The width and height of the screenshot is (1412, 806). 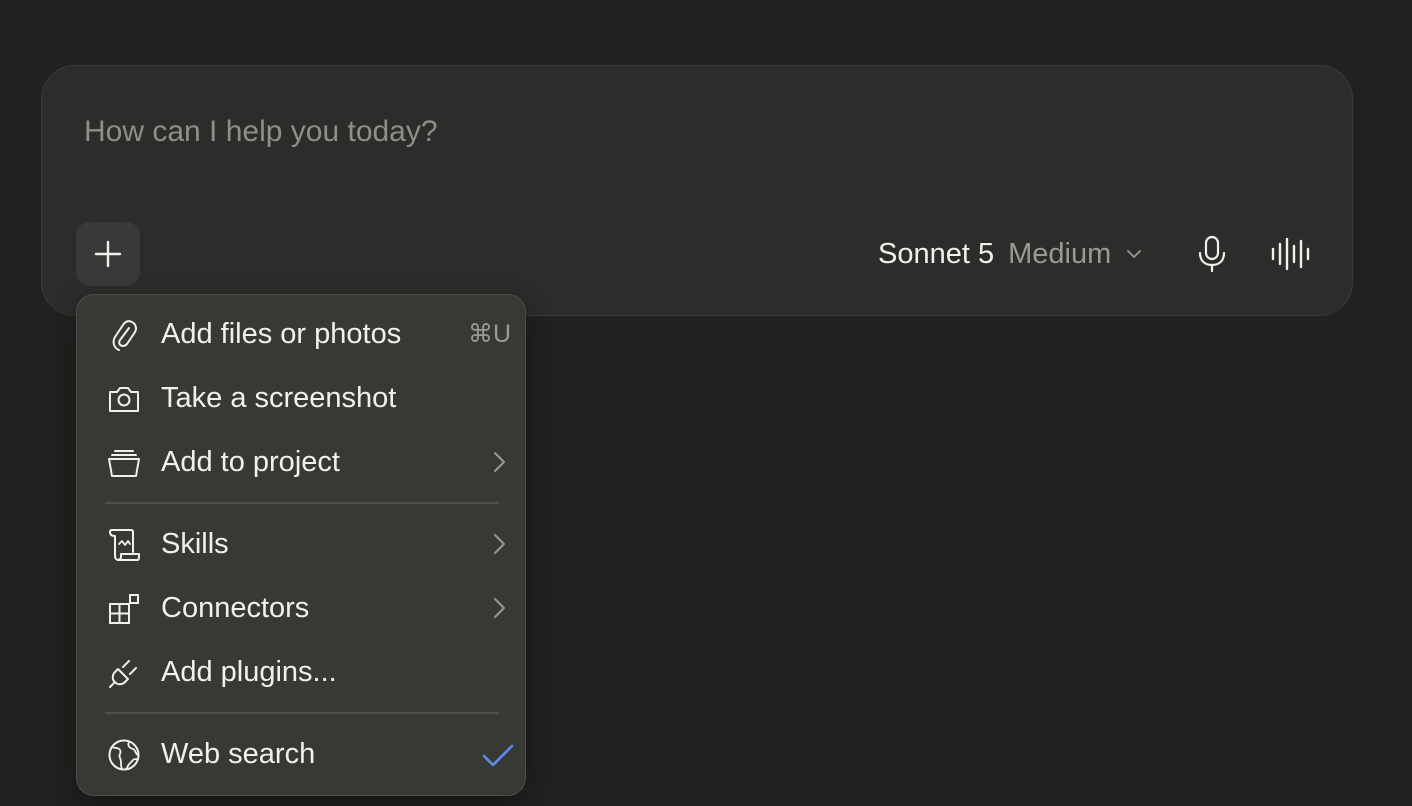 I want to click on microphone-icon, so click(x=1212, y=254).